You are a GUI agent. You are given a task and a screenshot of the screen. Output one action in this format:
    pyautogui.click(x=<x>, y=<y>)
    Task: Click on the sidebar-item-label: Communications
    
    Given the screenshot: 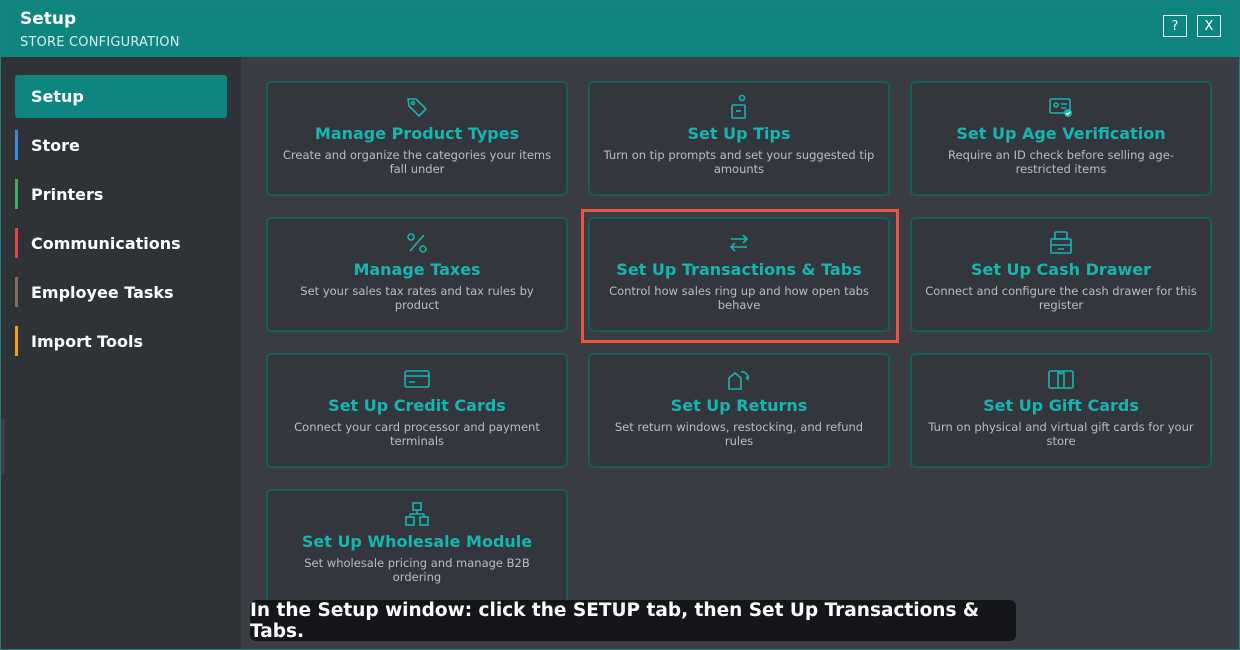 What is the action you would take?
    pyautogui.click(x=106, y=243)
    